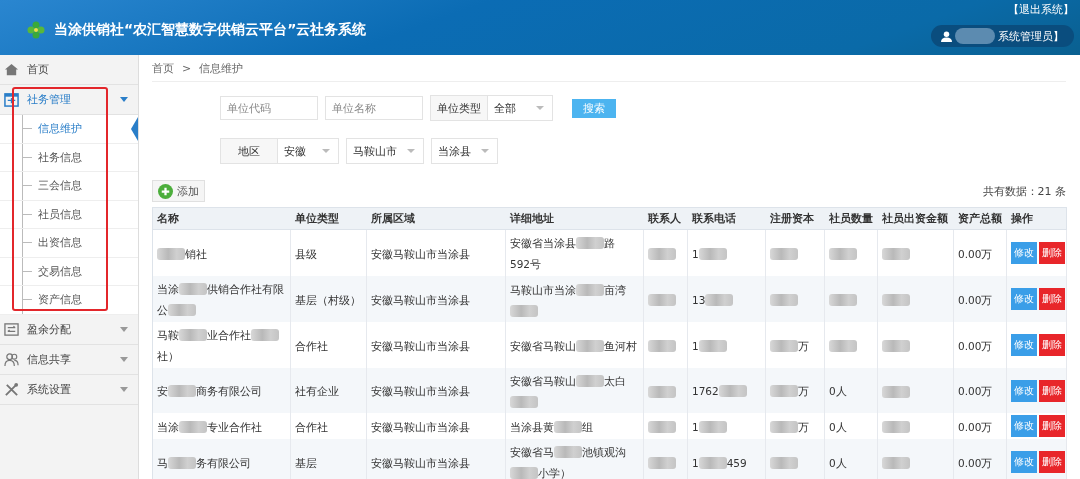 This screenshot has width=1080, height=479. Describe the element at coordinates (229, 335) in the screenshot. I see `cell-text: 业合作社` at that location.